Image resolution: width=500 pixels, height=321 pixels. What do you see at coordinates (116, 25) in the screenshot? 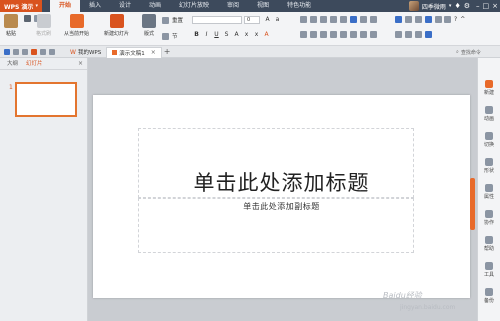
I see `new-slide-button: 新建幻灯片` at bounding box center [116, 25].